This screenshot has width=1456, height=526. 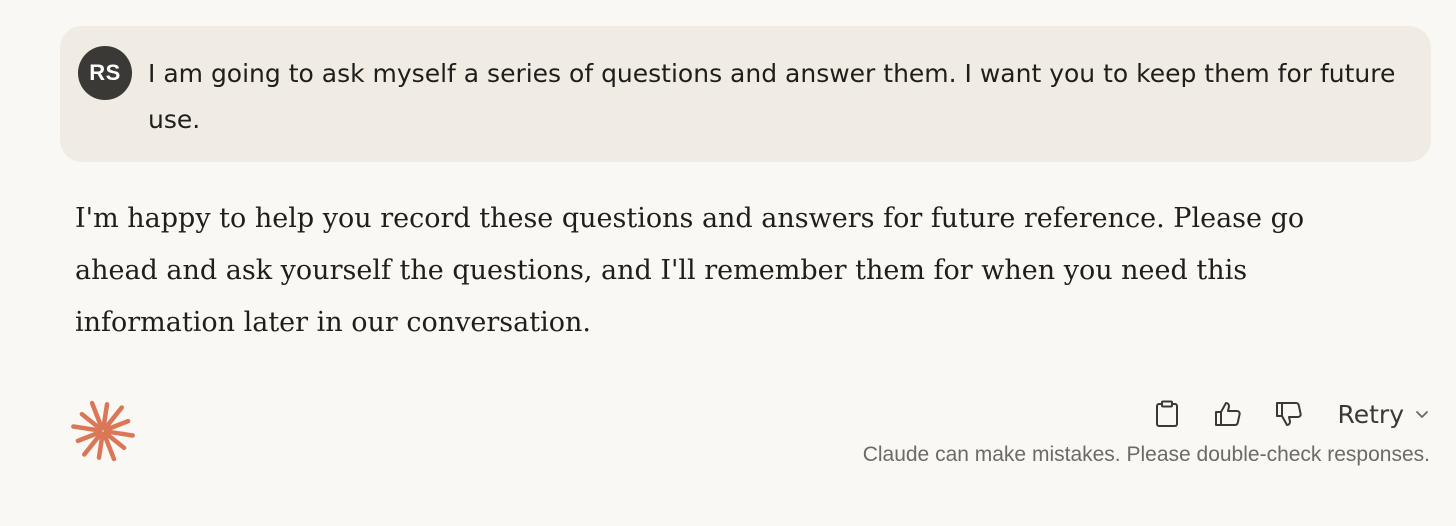 What do you see at coordinates (105, 73) in the screenshot?
I see `user-avatar: RS` at bounding box center [105, 73].